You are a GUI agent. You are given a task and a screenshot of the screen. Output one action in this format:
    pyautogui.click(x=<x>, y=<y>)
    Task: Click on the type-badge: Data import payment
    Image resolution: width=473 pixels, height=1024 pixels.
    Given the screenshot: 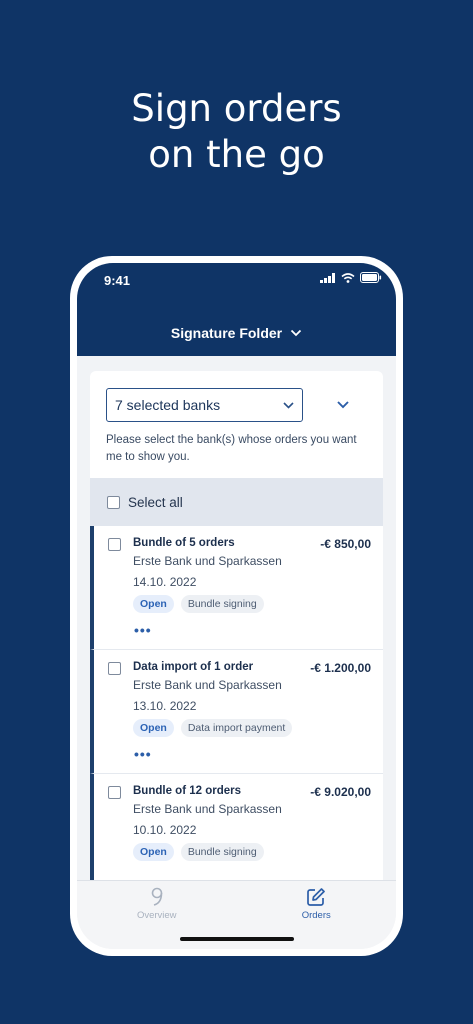 What is the action you would take?
    pyautogui.click(x=236, y=728)
    